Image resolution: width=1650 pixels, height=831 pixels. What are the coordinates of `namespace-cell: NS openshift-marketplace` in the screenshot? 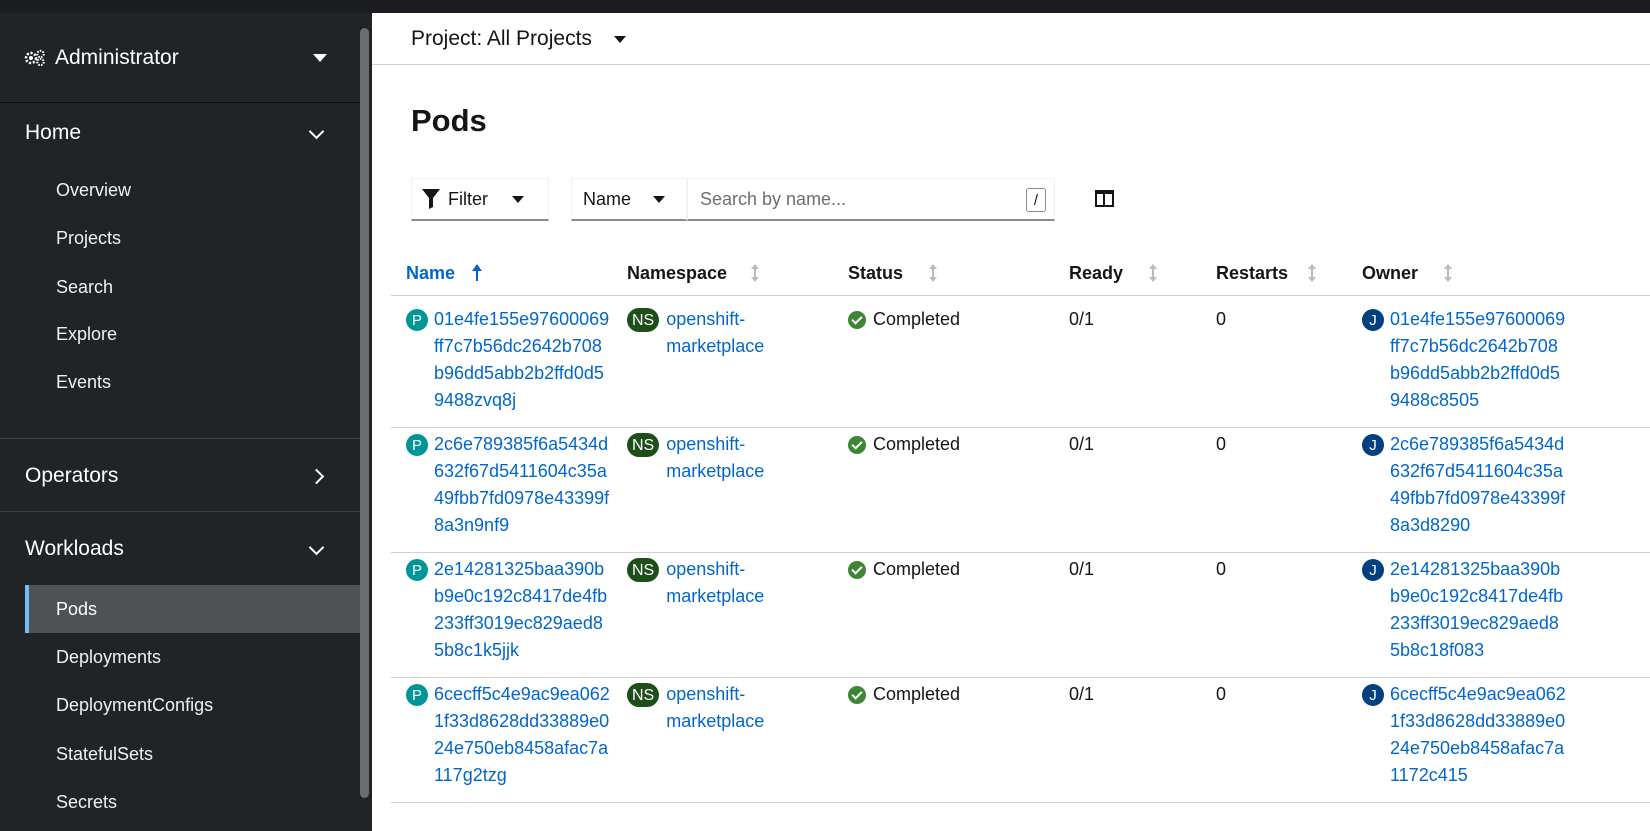 It's located at (701, 333).